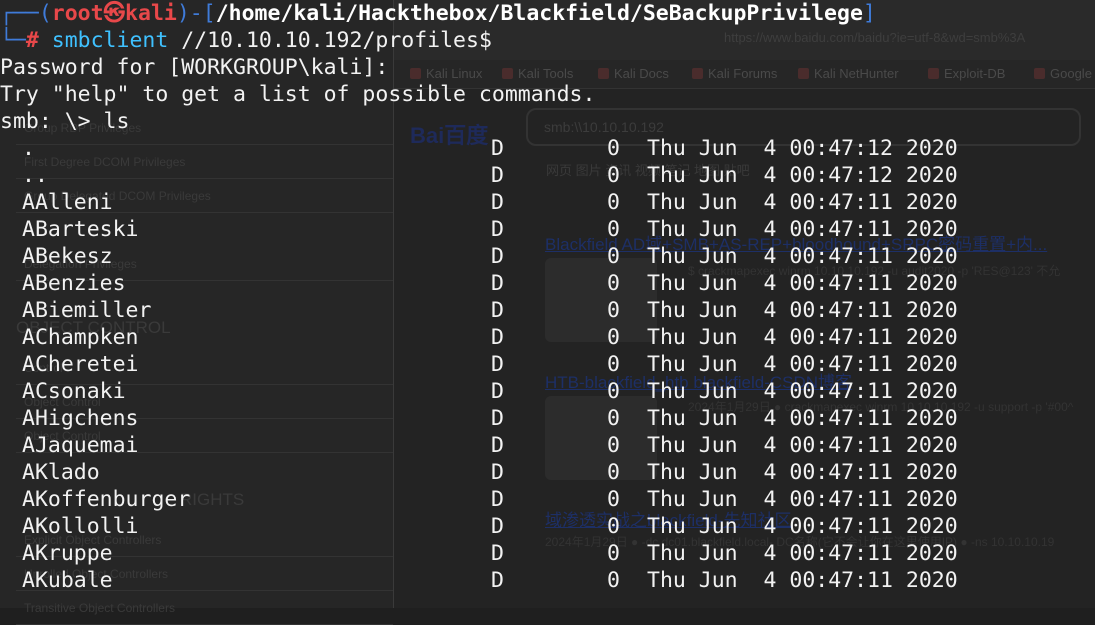  I want to click on prompt-frame: )-[, so click(196, 13).